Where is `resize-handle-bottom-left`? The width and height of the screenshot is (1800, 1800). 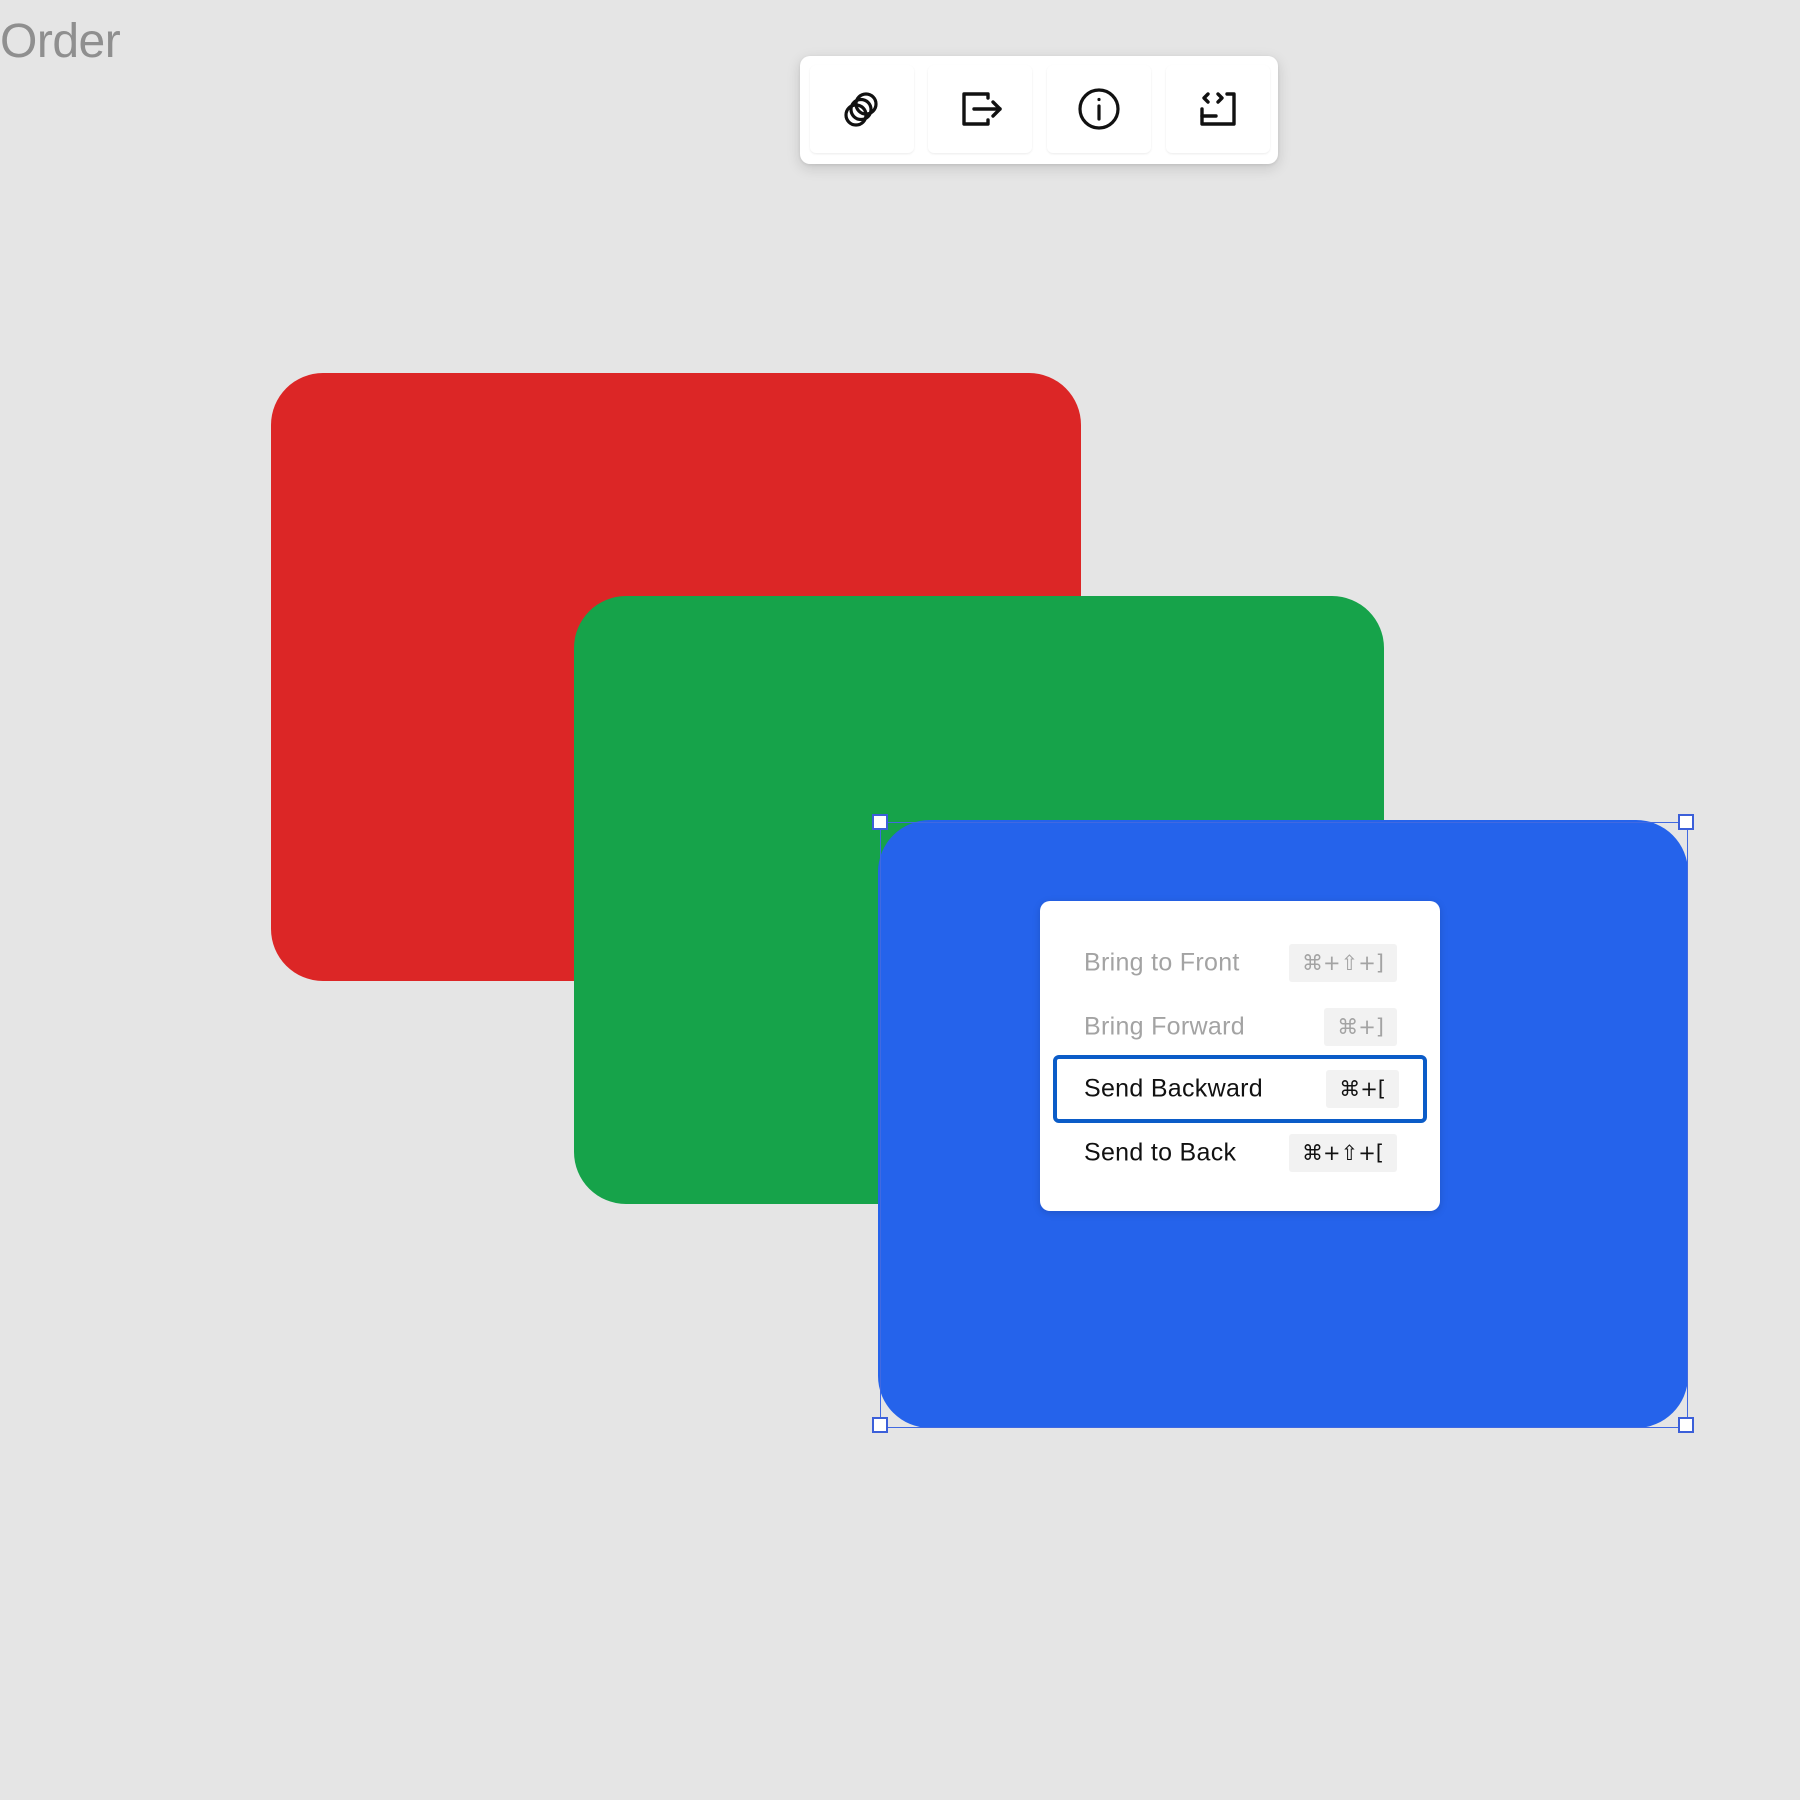 resize-handle-bottom-left is located at coordinates (880, 1425).